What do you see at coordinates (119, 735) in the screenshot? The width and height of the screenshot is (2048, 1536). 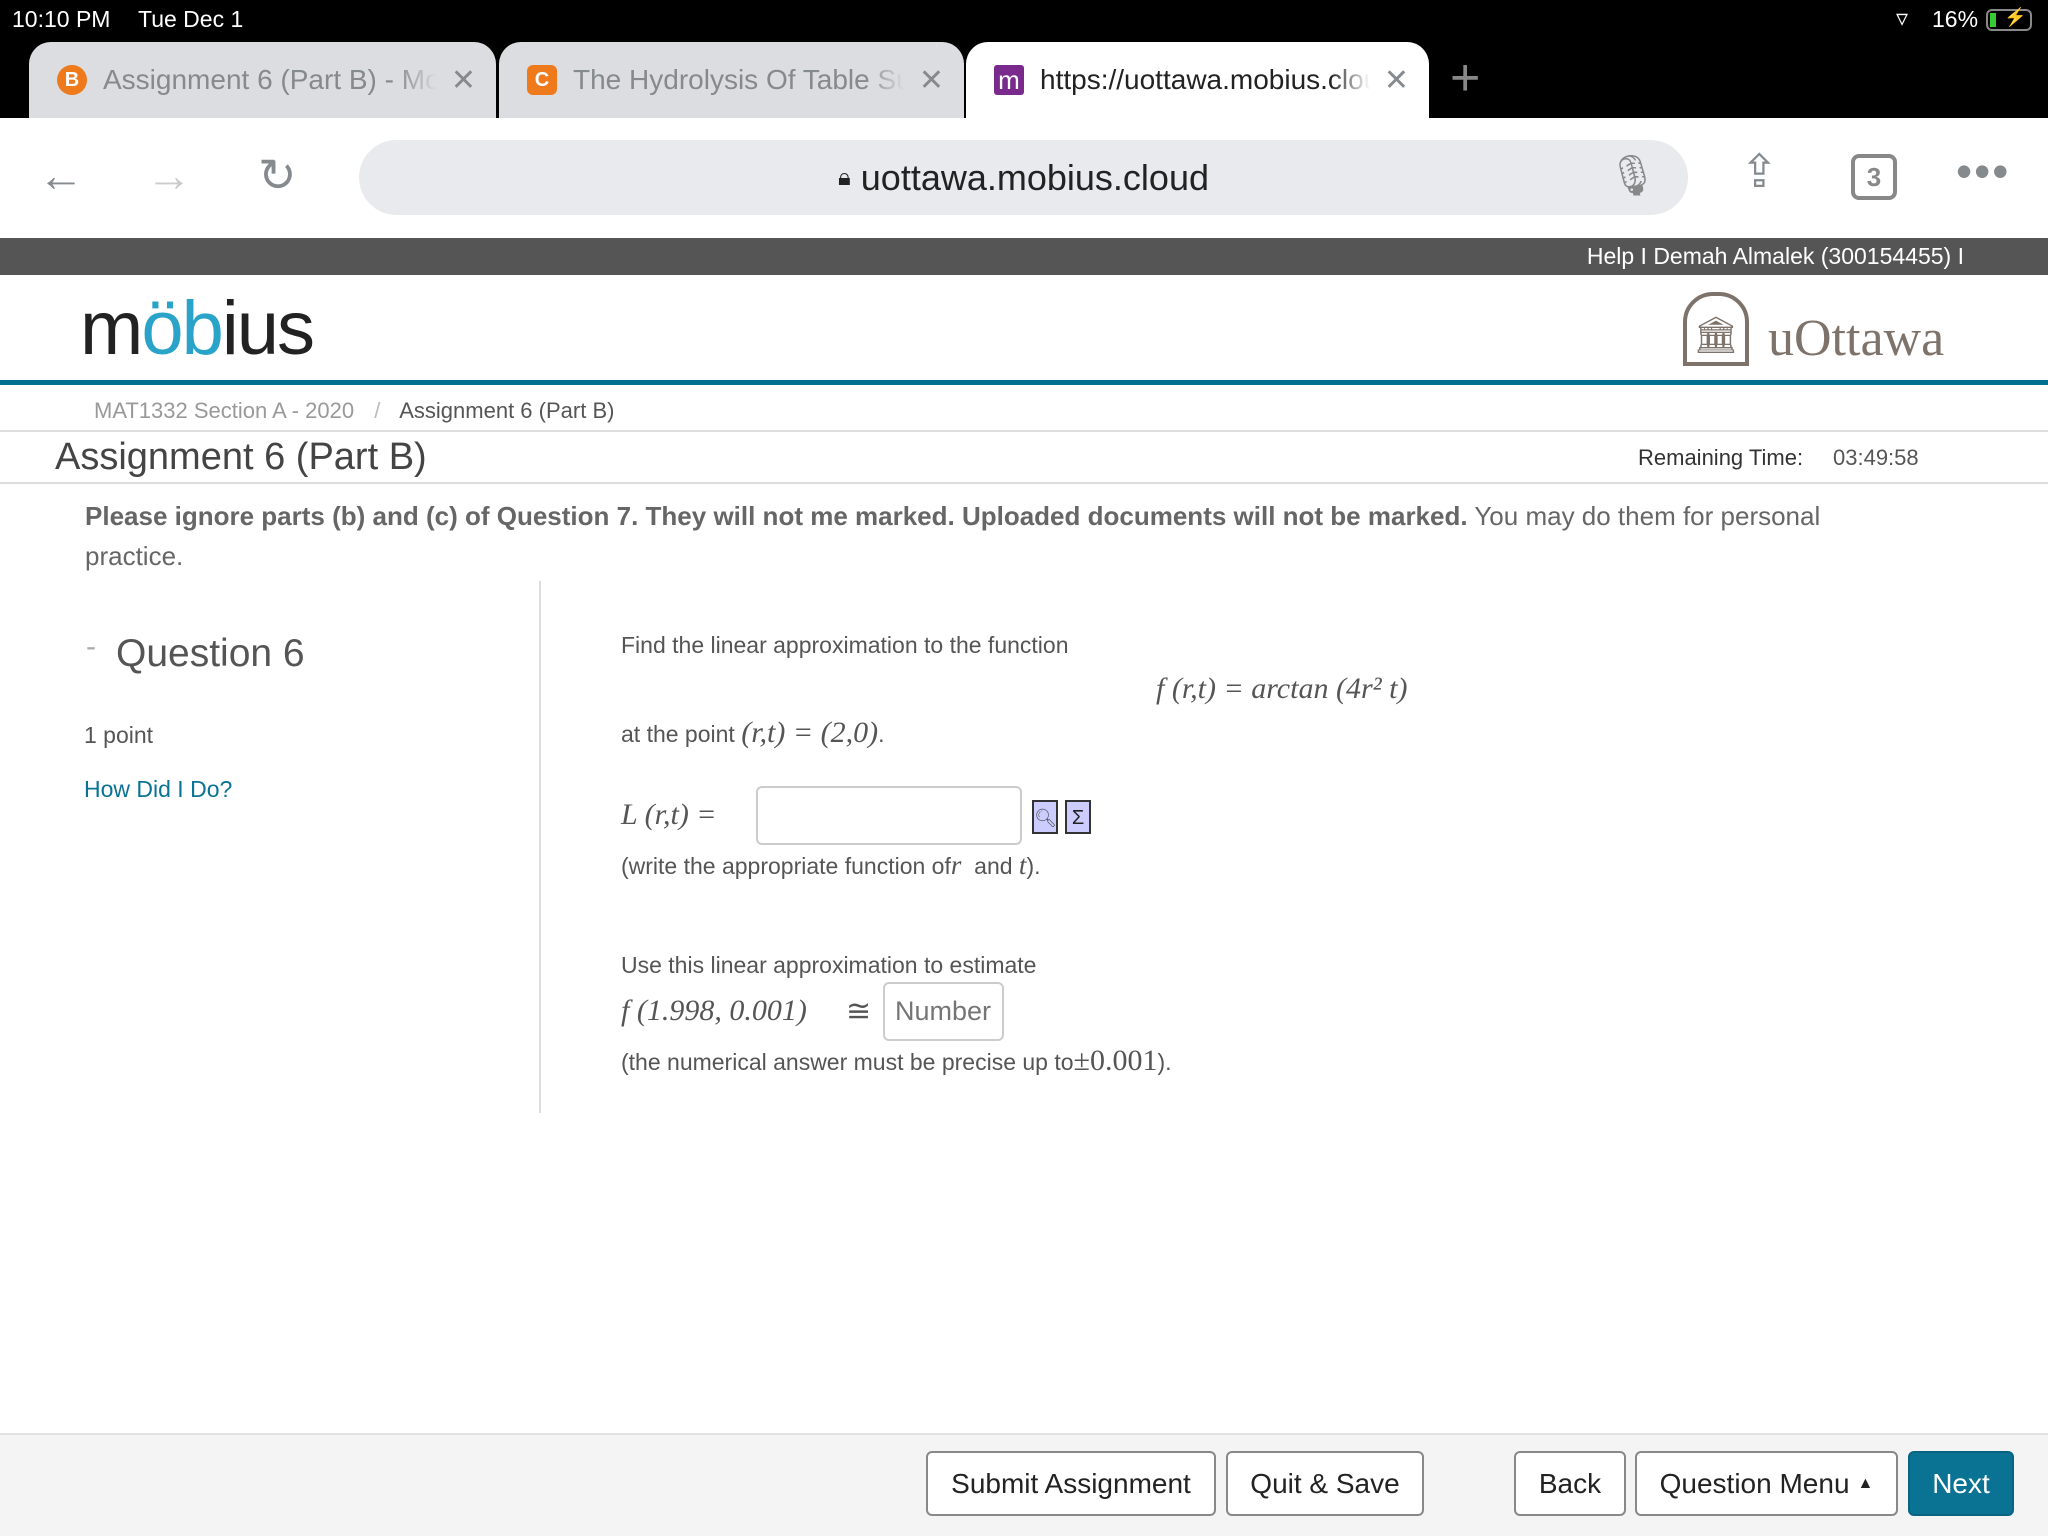 I see `question-points: 1 point` at bounding box center [119, 735].